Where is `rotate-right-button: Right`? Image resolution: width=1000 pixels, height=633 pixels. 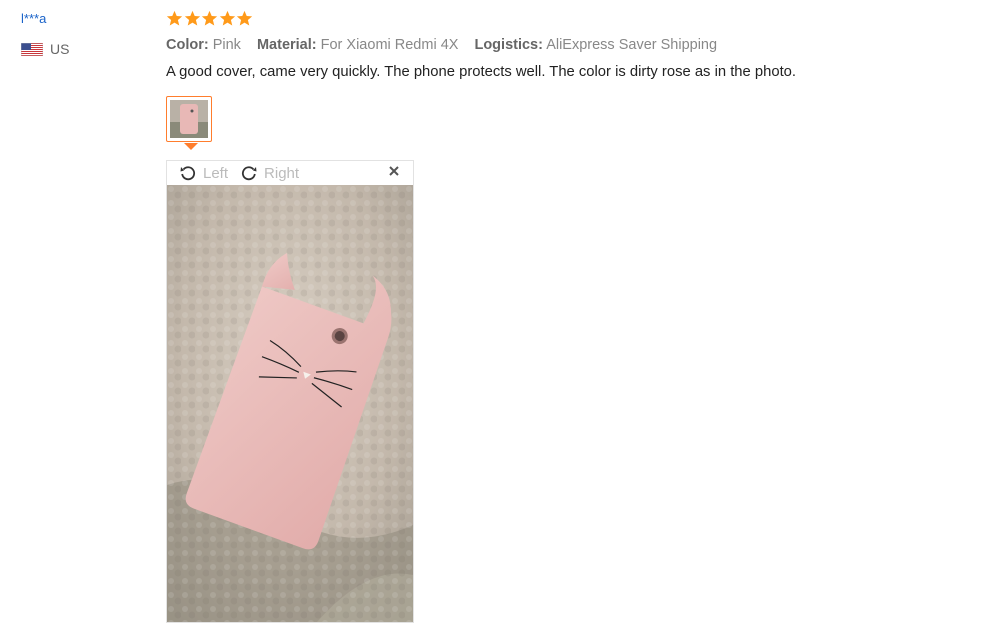 rotate-right-button: Right is located at coordinates (269, 173).